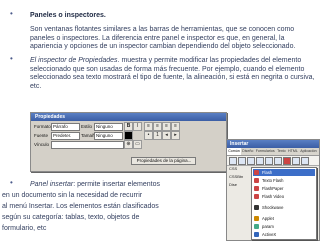 The image size is (320, 241). I want to click on bullet-lead: El inspector de Propiedades, so click(74, 60).